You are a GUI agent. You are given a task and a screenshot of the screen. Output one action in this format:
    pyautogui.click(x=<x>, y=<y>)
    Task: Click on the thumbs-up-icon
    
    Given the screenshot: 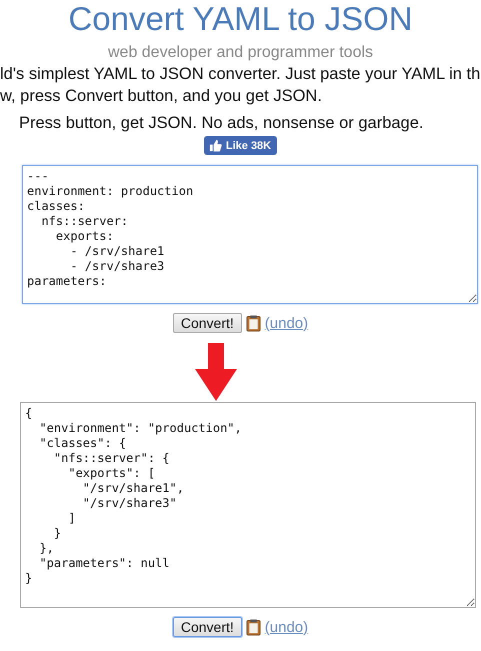 What is the action you would take?
    pyautogui.click(x=215, y=145)
    